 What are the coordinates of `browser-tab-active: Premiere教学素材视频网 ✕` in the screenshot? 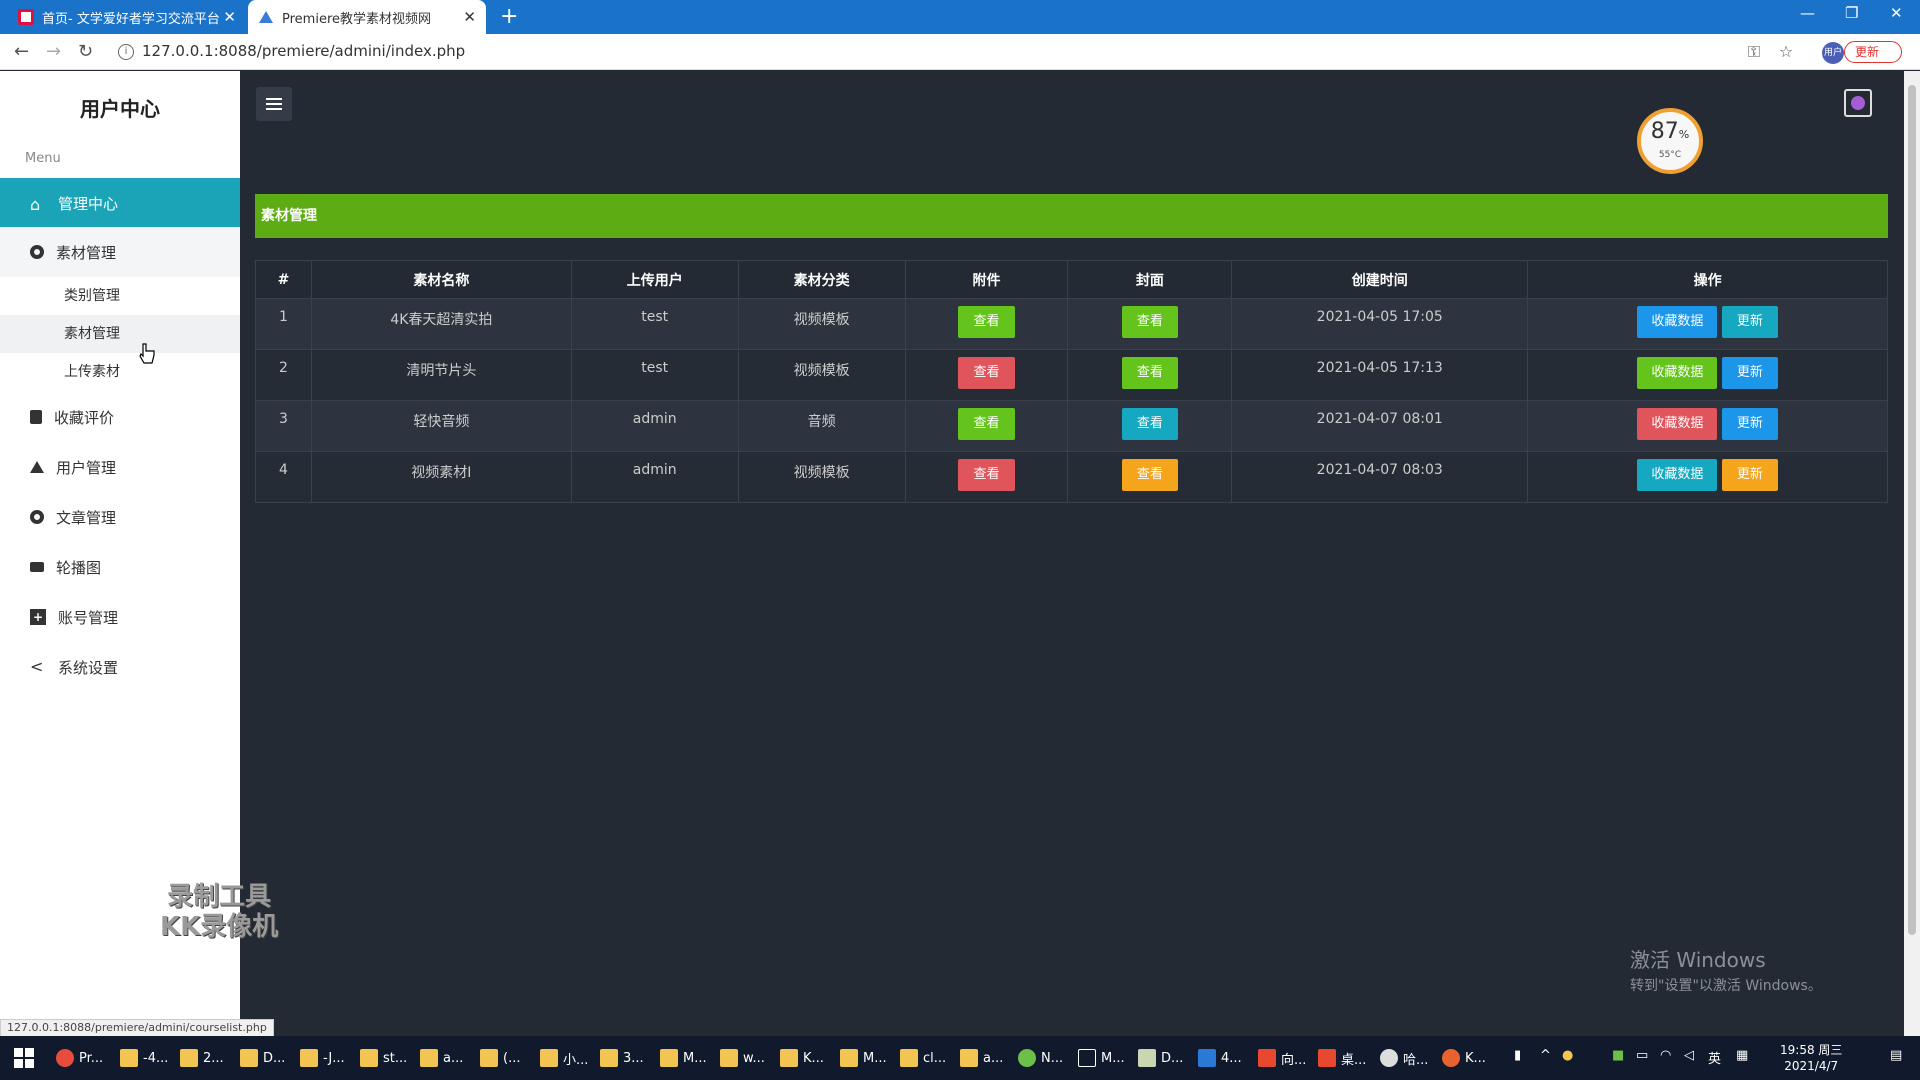 It's located at (367, 17).